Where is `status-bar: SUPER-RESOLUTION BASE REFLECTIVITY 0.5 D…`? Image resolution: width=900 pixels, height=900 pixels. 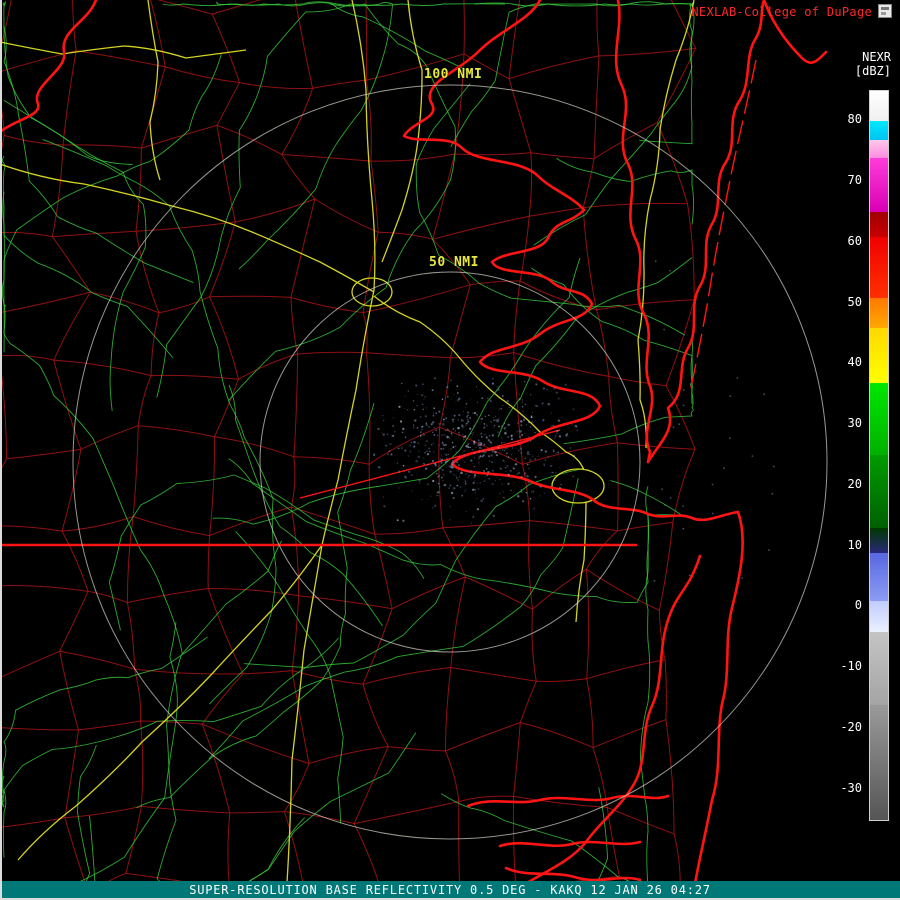 status-bar: SUPER-RESOLUTION BASE REFLECTIVITY 0.5 D… is located at coordinates (450, 889).